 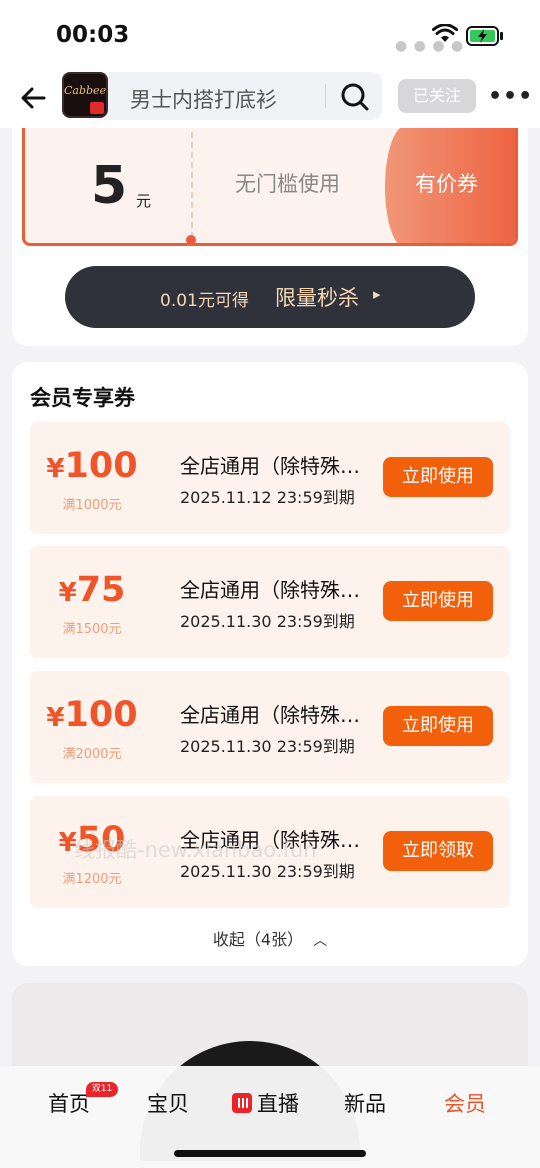 What do you see at coordinates (242, 1103) in the screenshot?
I see `live-icon` at bounding box center [242, 1103].